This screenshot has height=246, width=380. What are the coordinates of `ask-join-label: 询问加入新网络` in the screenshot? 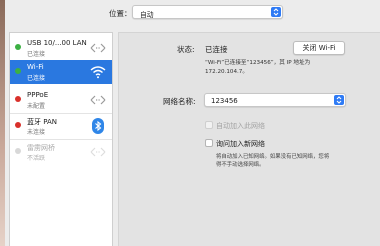 It's located at (240, 144).